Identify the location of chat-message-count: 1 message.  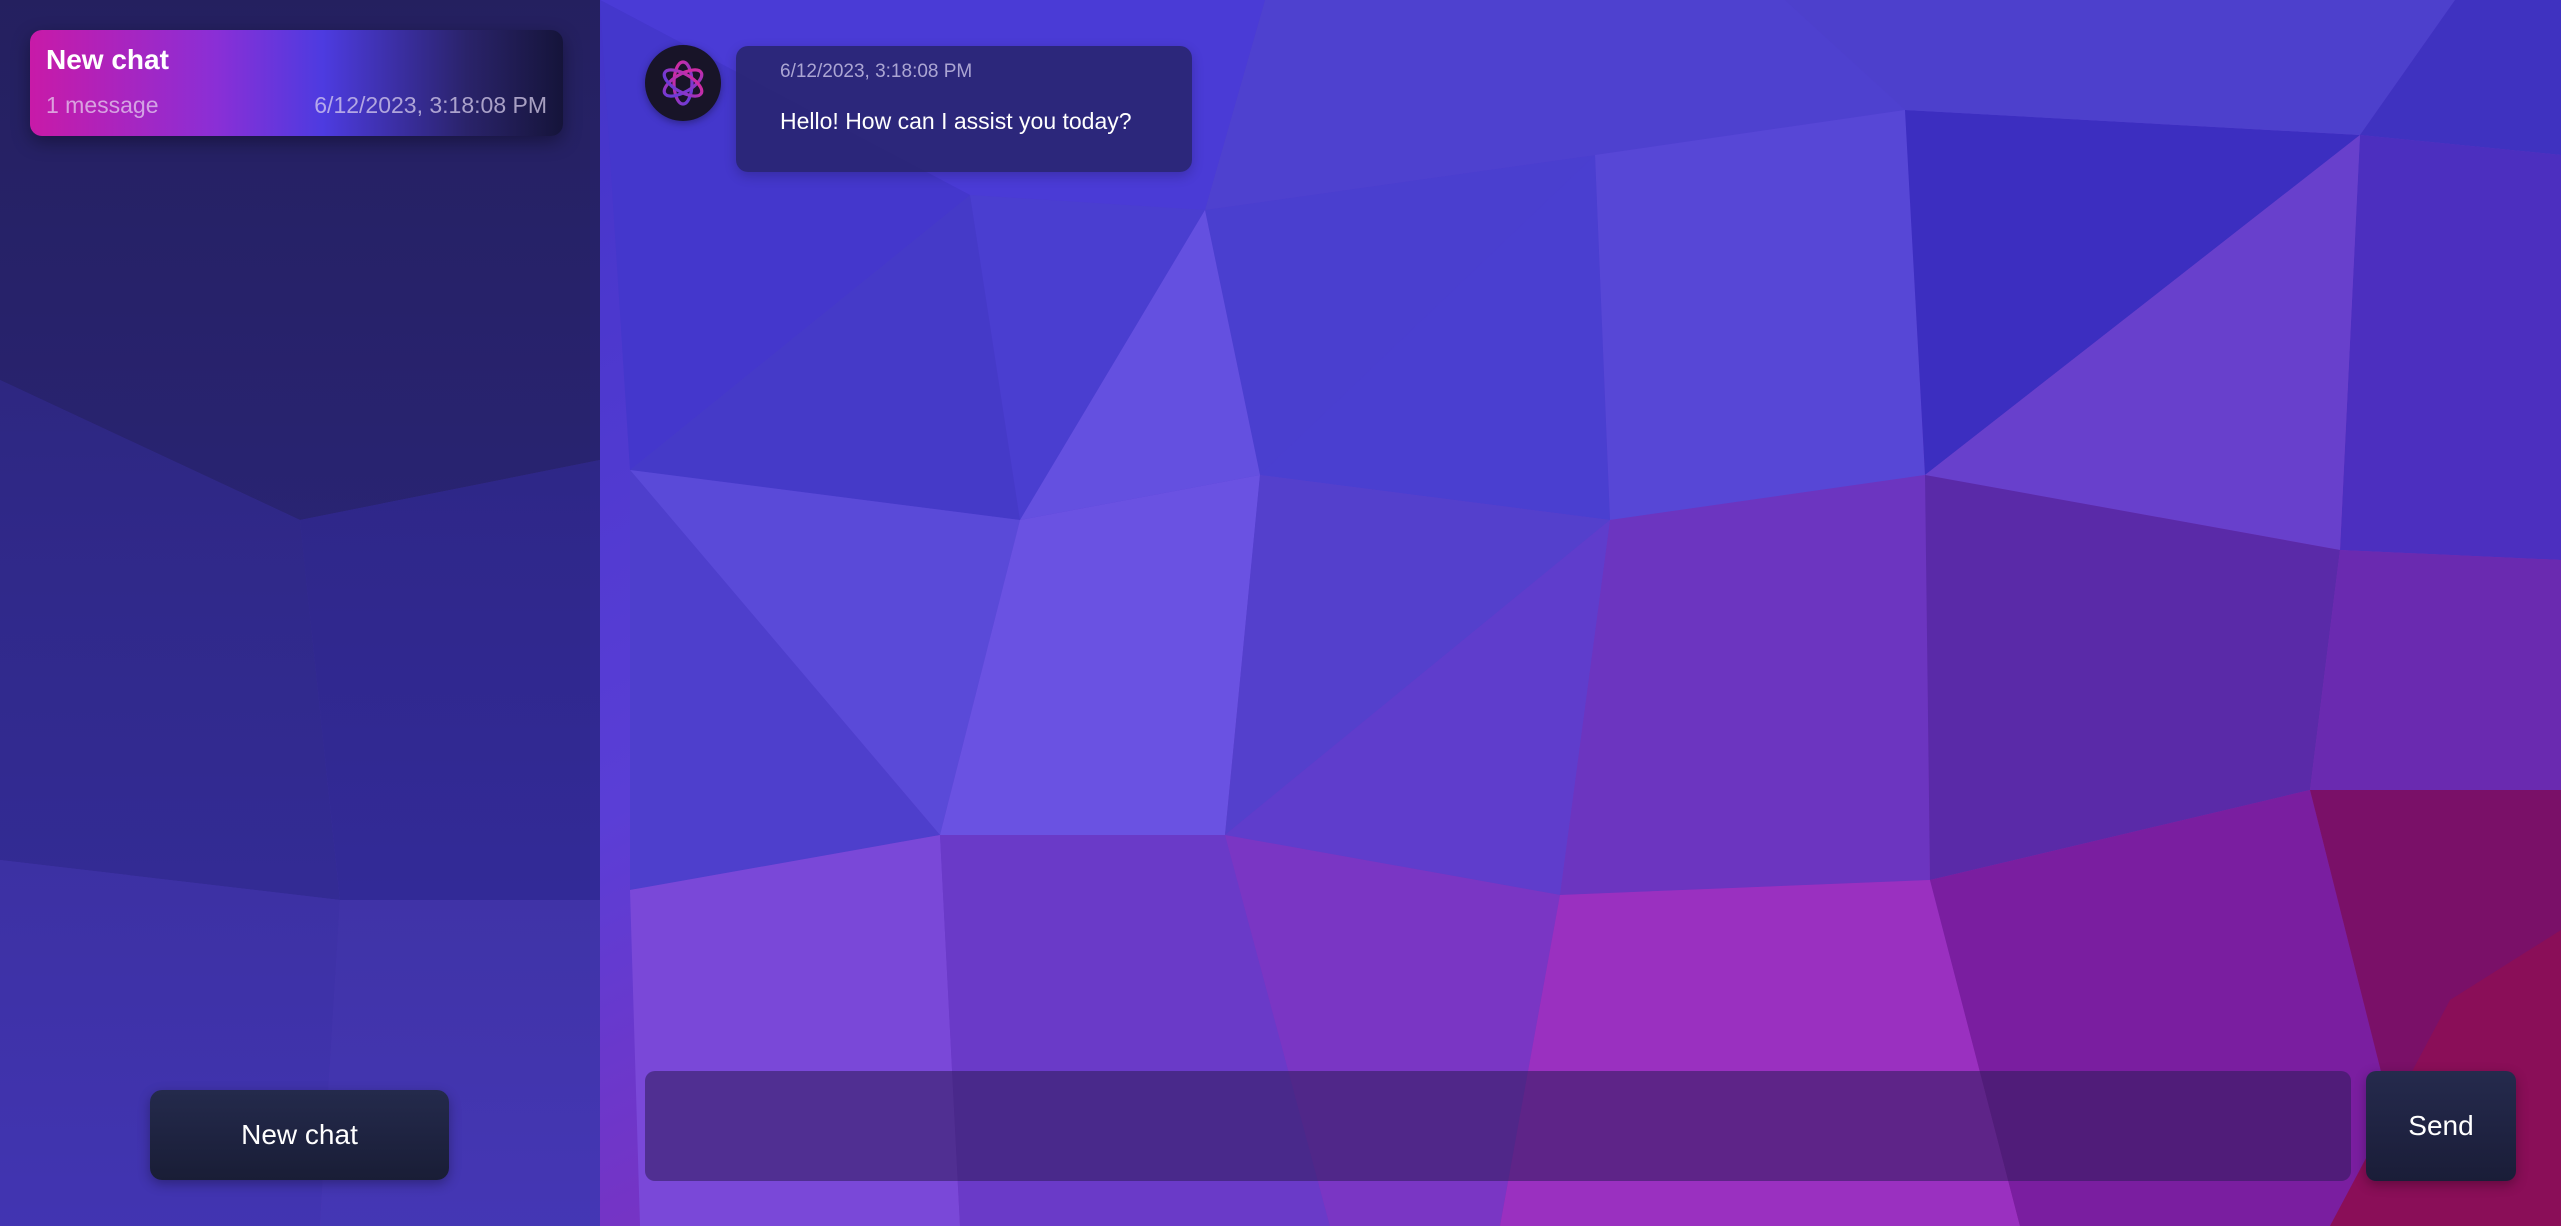
(102, 105).